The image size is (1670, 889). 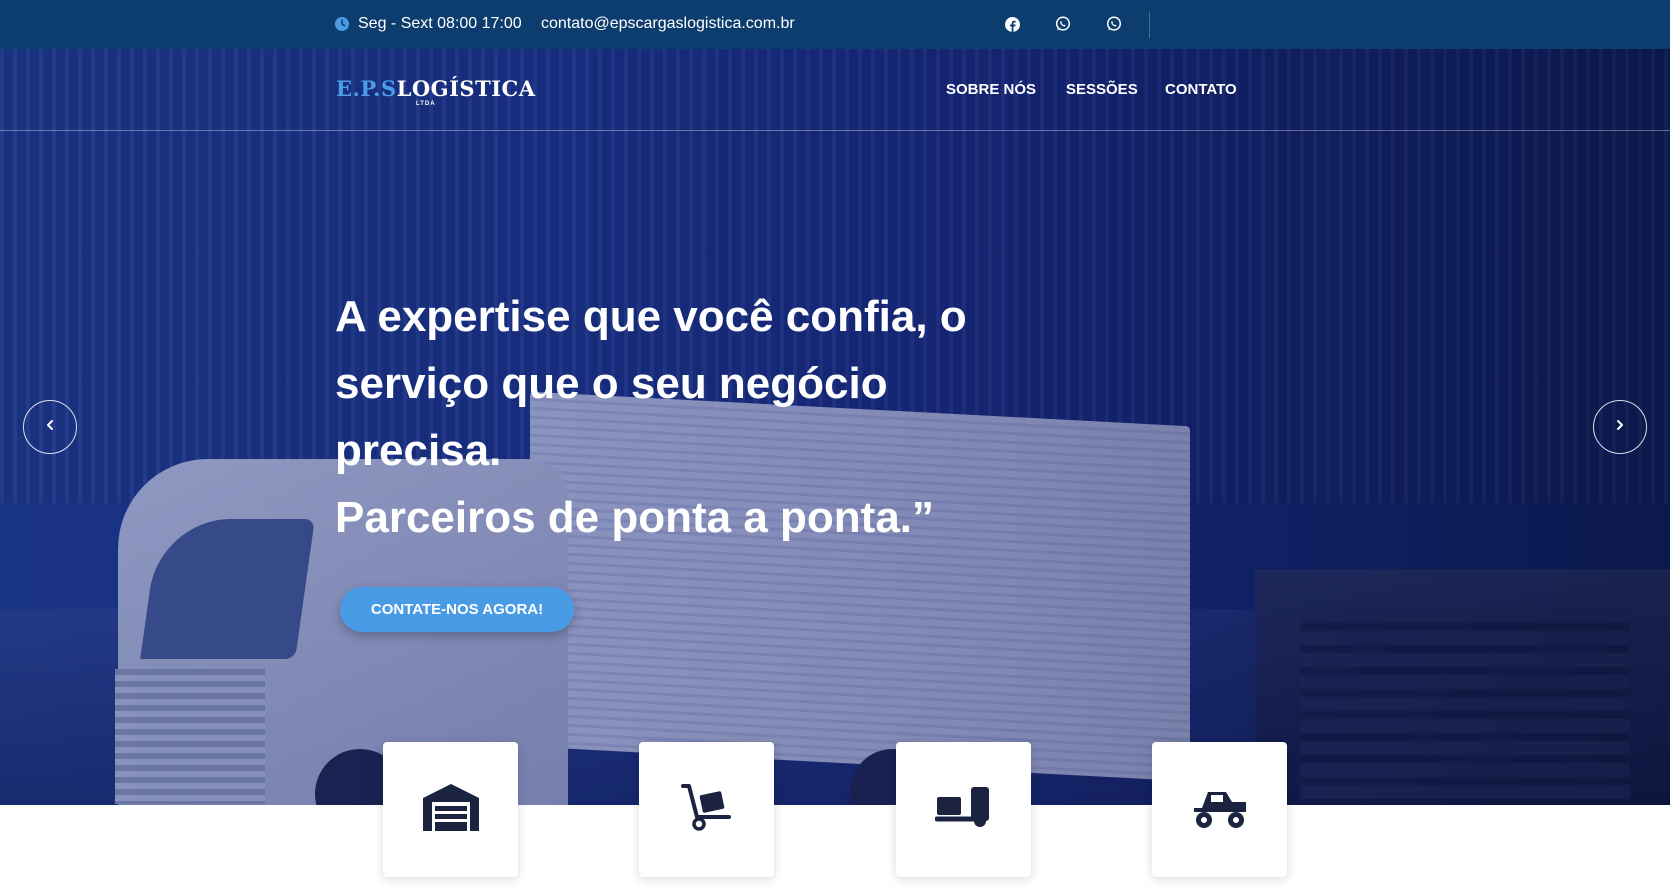 What do you see at coordinates (457, 609) in the screenshot?
I see `contact-now-button: CONTATE-NOS AGORA!` at bounding box center [457, 609].